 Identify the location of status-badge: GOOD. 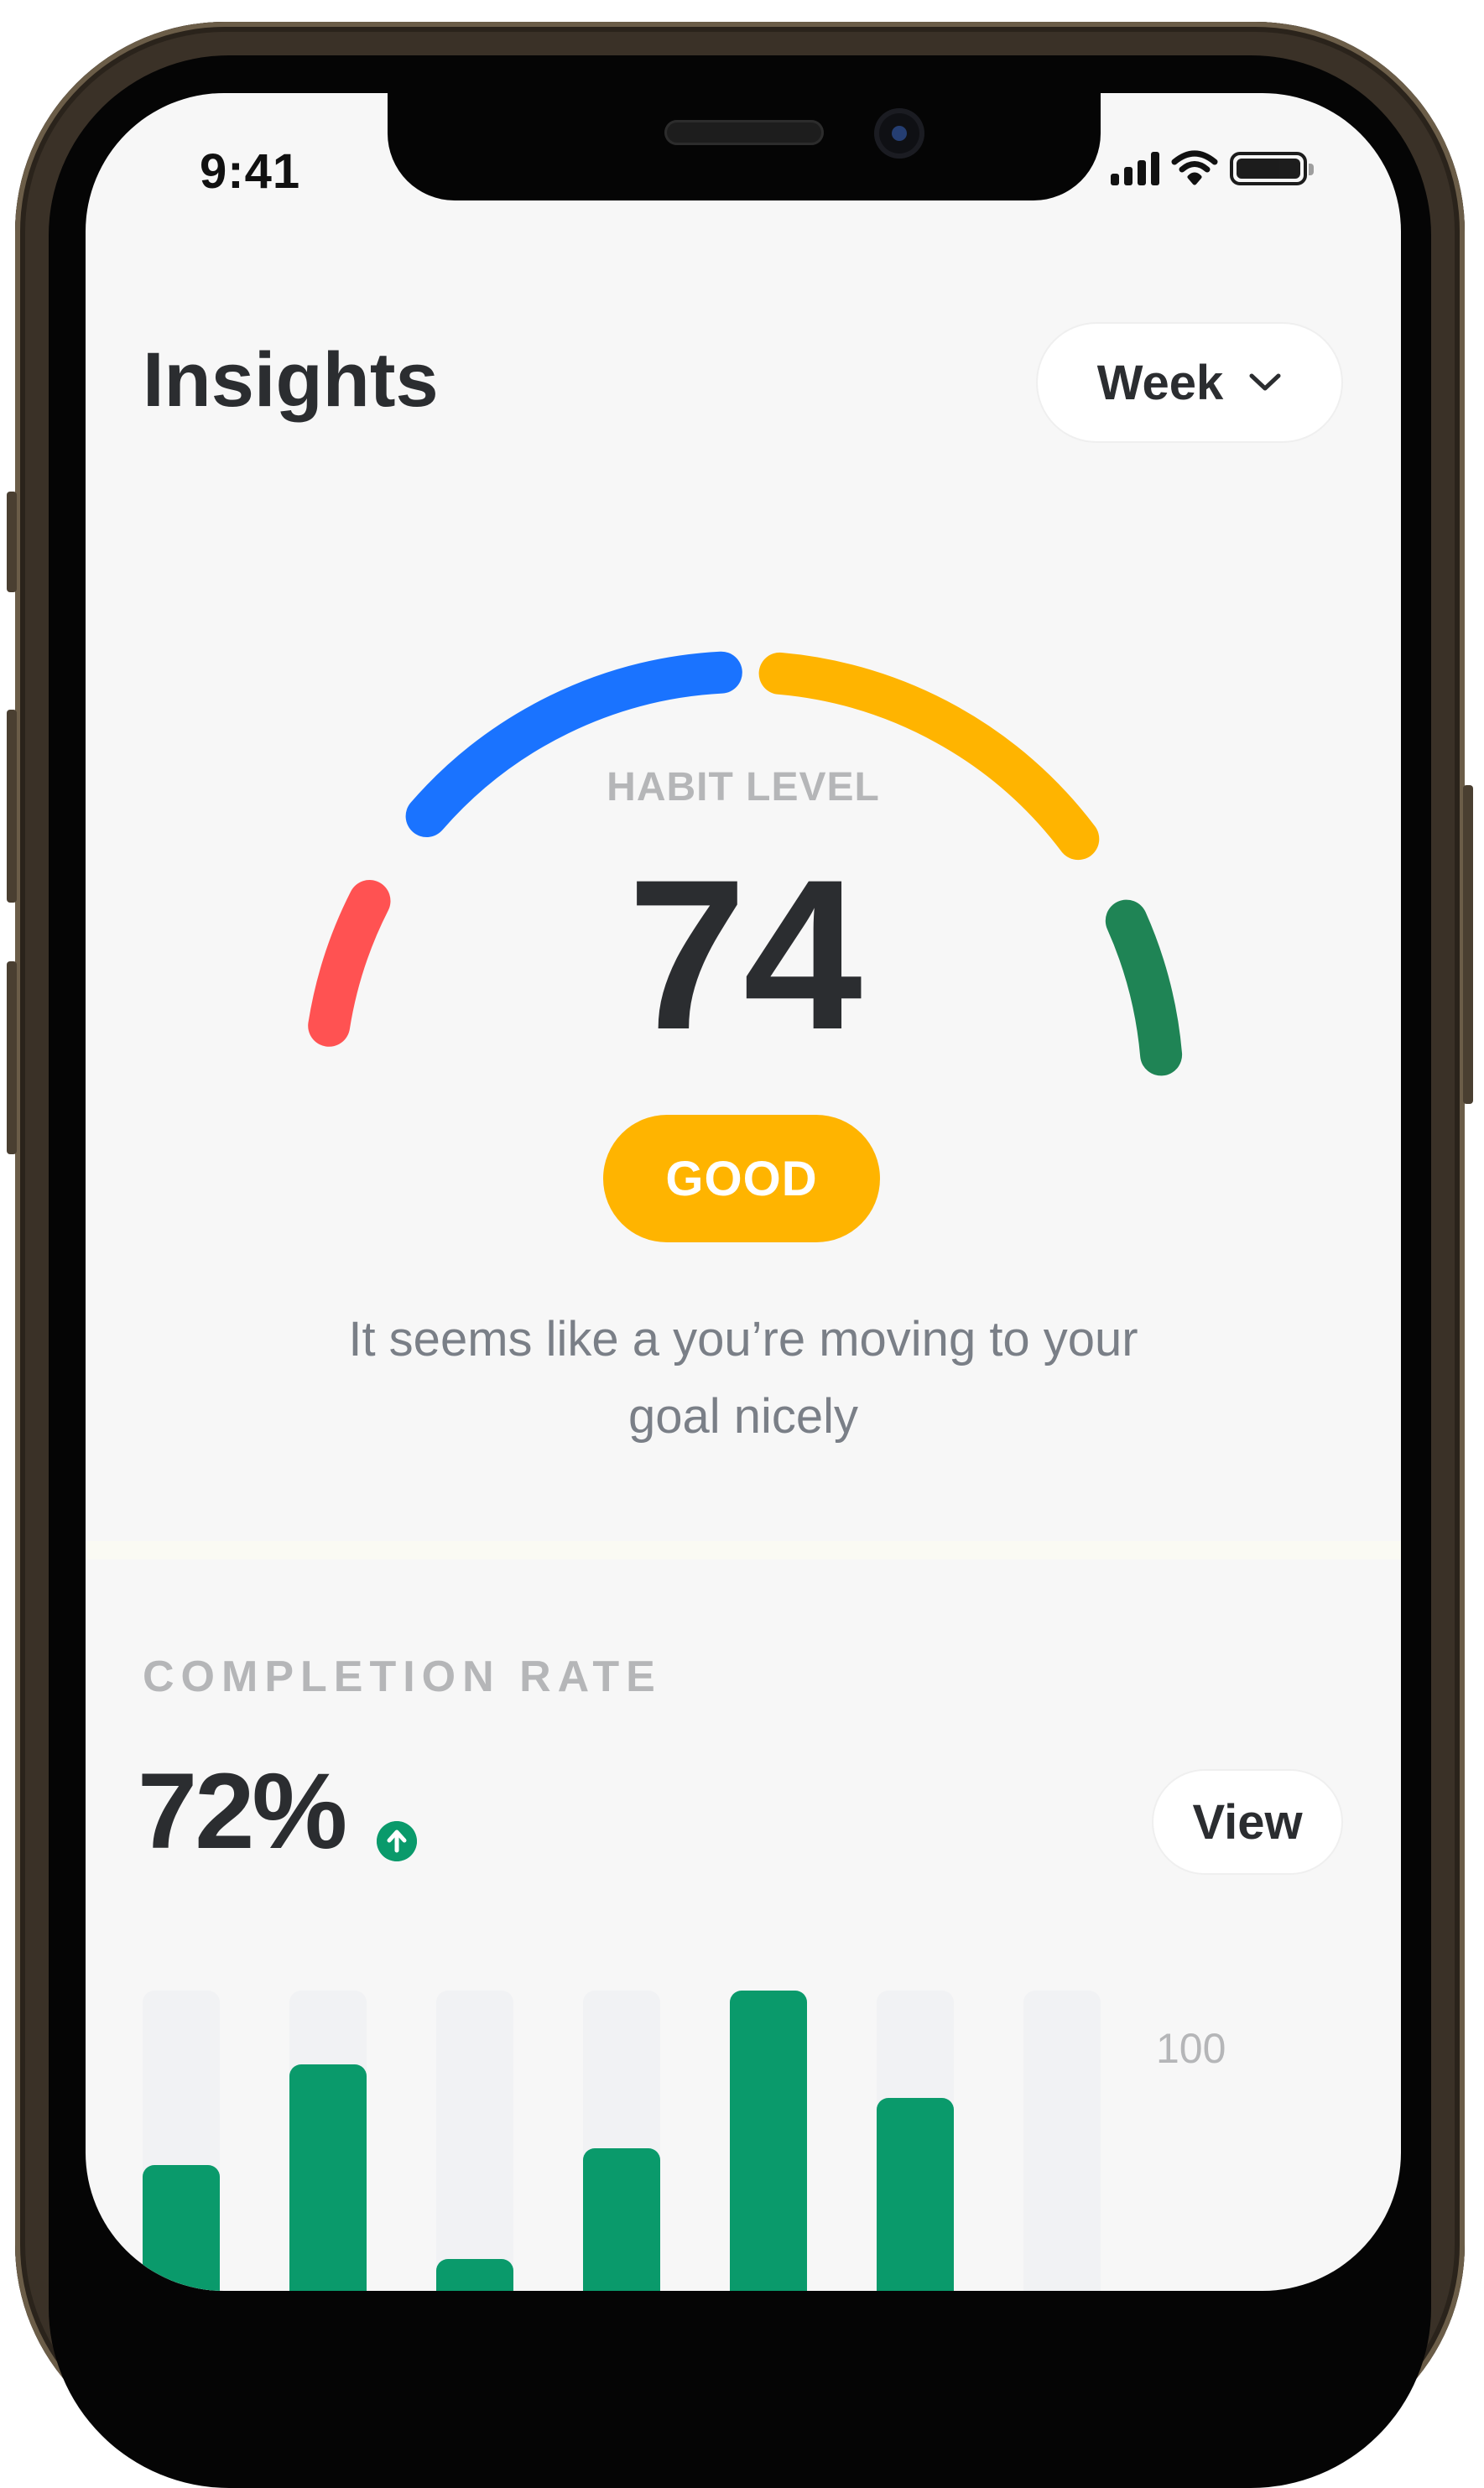
(741, 1178).